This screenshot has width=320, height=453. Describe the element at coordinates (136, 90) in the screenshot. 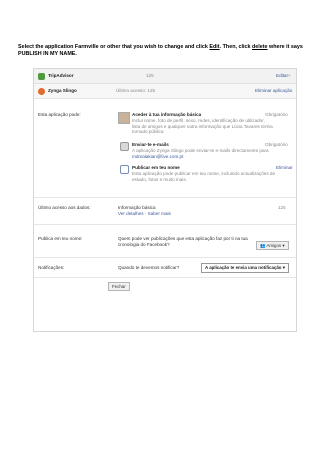

I see `last-access-text: Último acesso: 125` at that location.